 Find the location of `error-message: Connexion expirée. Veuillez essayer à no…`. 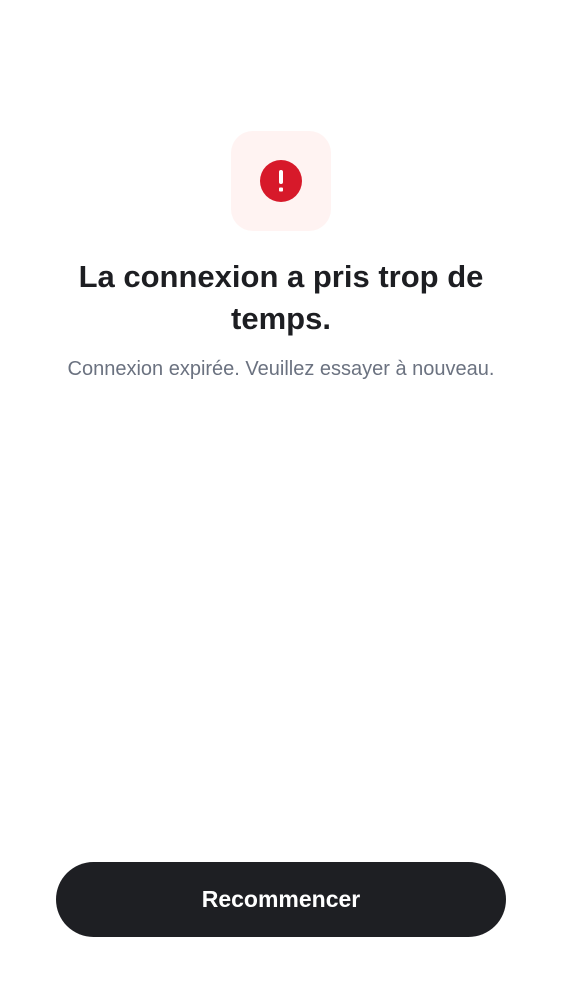

error-message: Connexion expirée. Veuillez essayer à no… is located at coordinates (281, 369).